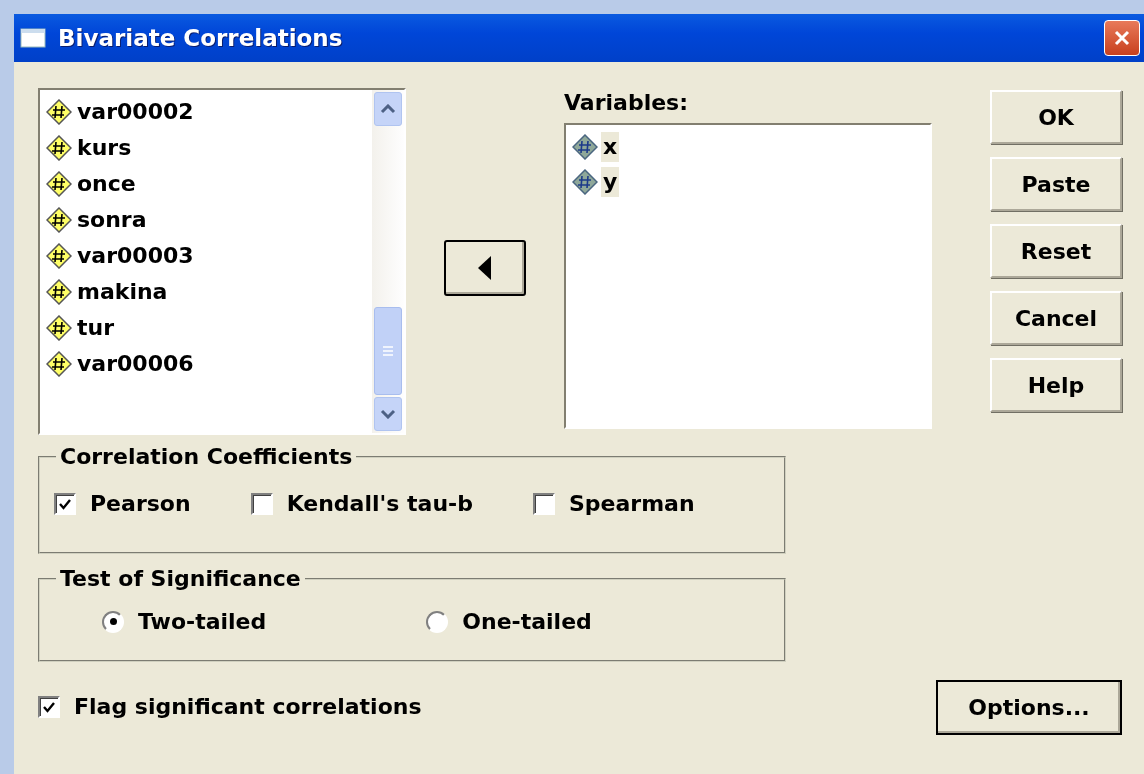  What do you see at coordinates (122, 292) in the screenshot?
I see `variable-list-item: makina` at bounding box center [122, 292].